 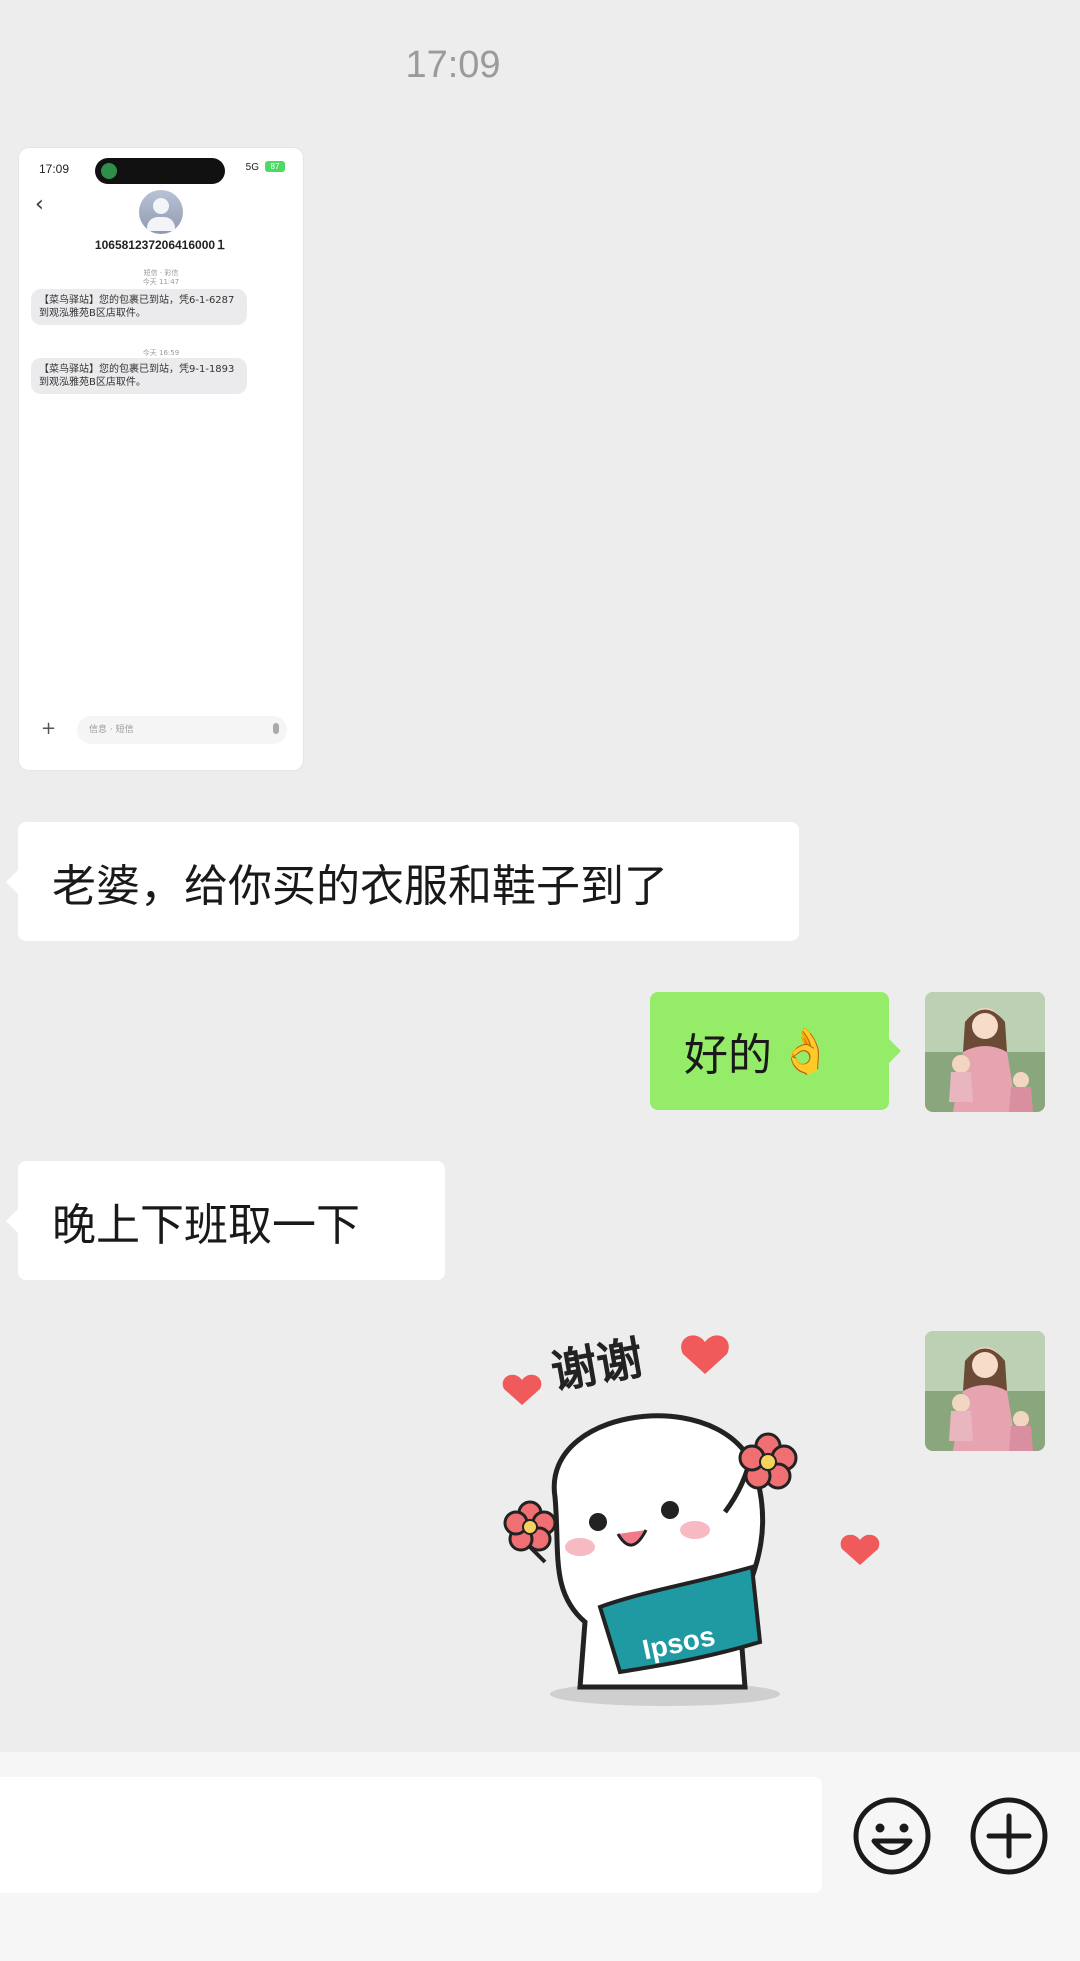 What do you see at coordinates (805, 1051) in the screenshot?
I see `ok-hand-icon: 👌` at bounding box center [805, 1051].